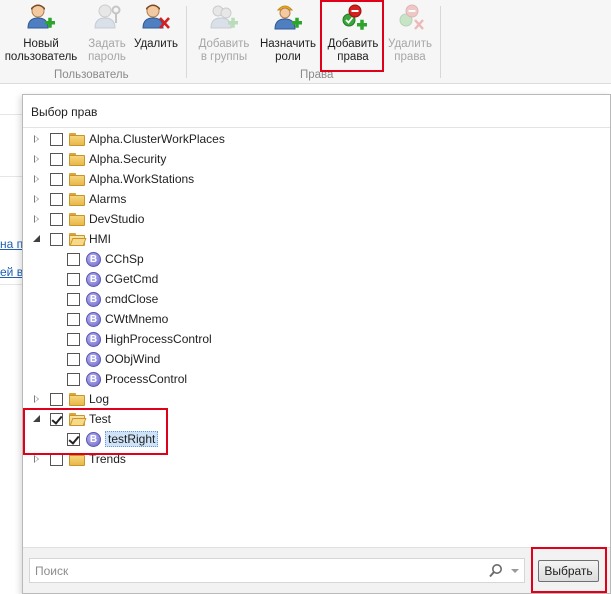 The width and height of the screenshot is (611, 594). Describe the element at coordinates (107, 57) in the screenshot. I see `set-password-label-2: пароль` at that location.